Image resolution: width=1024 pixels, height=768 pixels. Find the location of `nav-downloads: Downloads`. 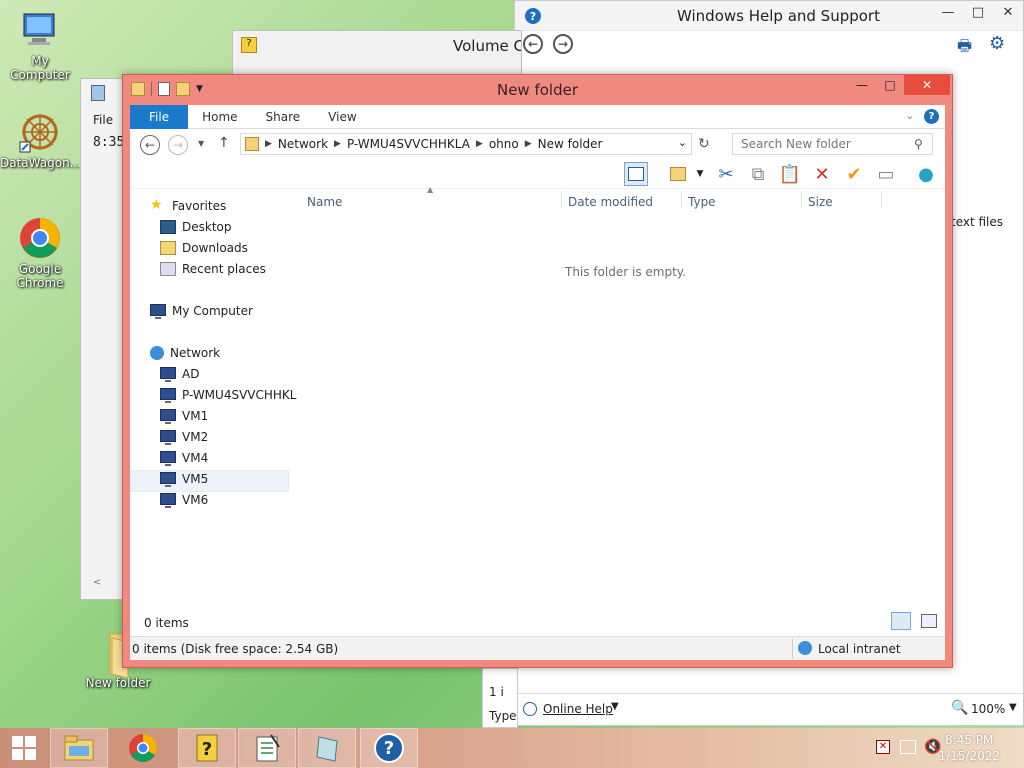

nav-downloads: Downloads is located at coordinates (204, 248).